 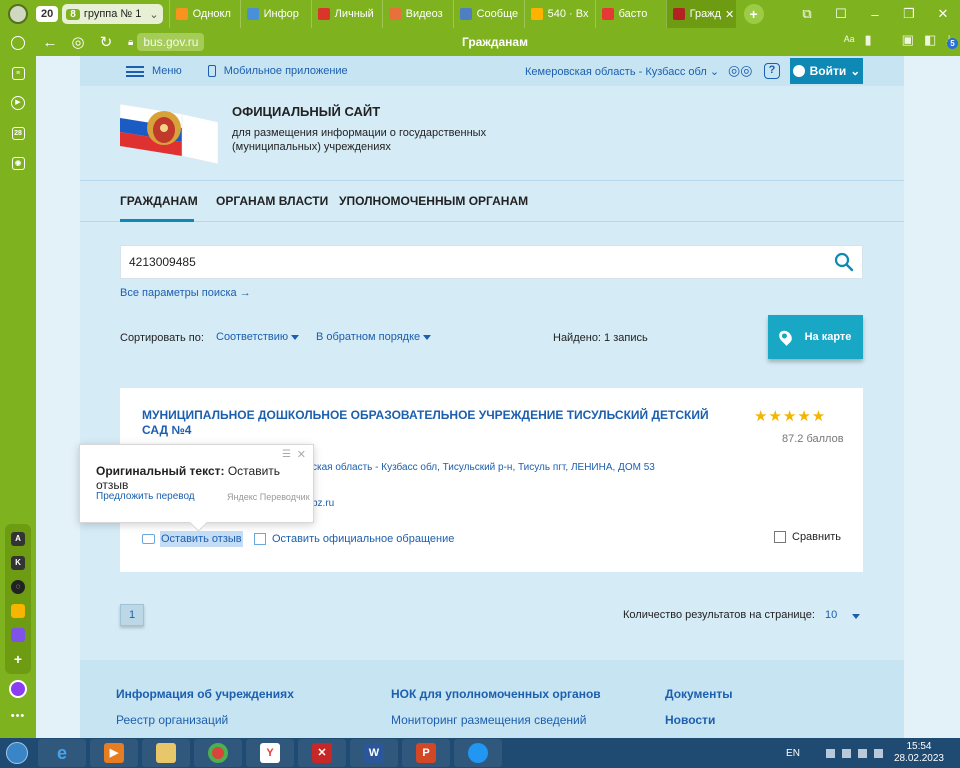 What do you see at coordinates (753, 14) in the screenshot?
I see `new-tab-button: +` at bounding box center [753, 14].